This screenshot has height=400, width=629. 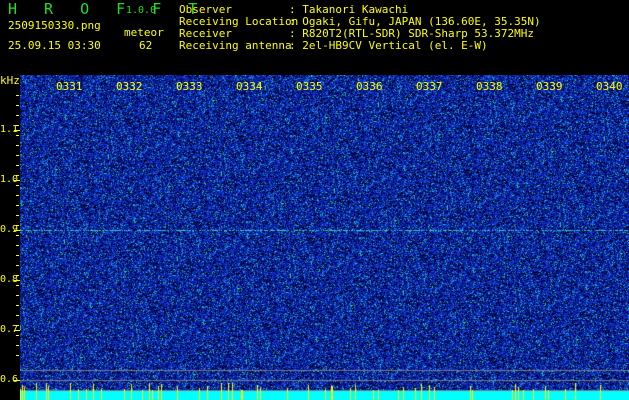 What do you see at coordinates (69, 86) in the screenshot?
I see `time-label: 0331` at bounding box center [69, 86].